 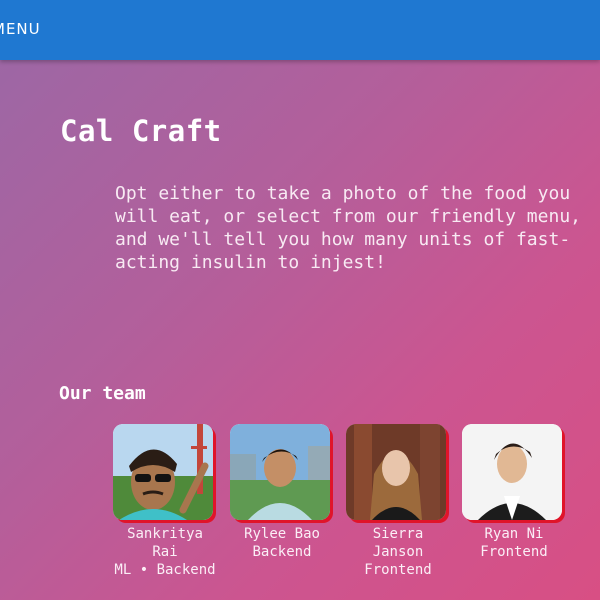 I want to click on team-member-role: Backend, so click(x=282, y=552).